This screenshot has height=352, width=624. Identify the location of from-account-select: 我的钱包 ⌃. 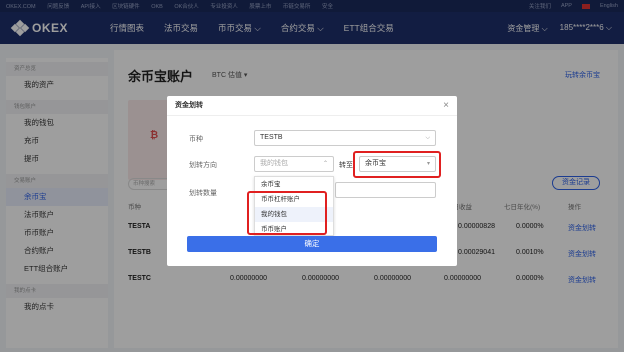
(294, 164).